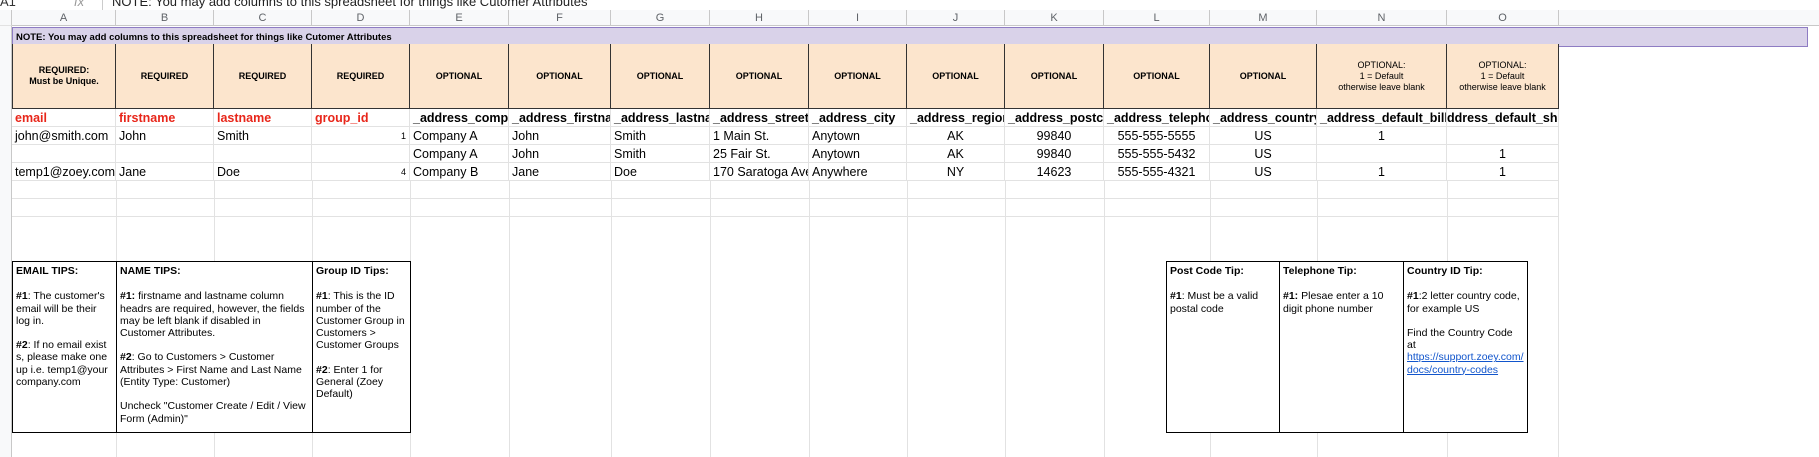 This screenshot has height=457, width=1819. I want to click on column-header-o: O, so click(1503, 18).